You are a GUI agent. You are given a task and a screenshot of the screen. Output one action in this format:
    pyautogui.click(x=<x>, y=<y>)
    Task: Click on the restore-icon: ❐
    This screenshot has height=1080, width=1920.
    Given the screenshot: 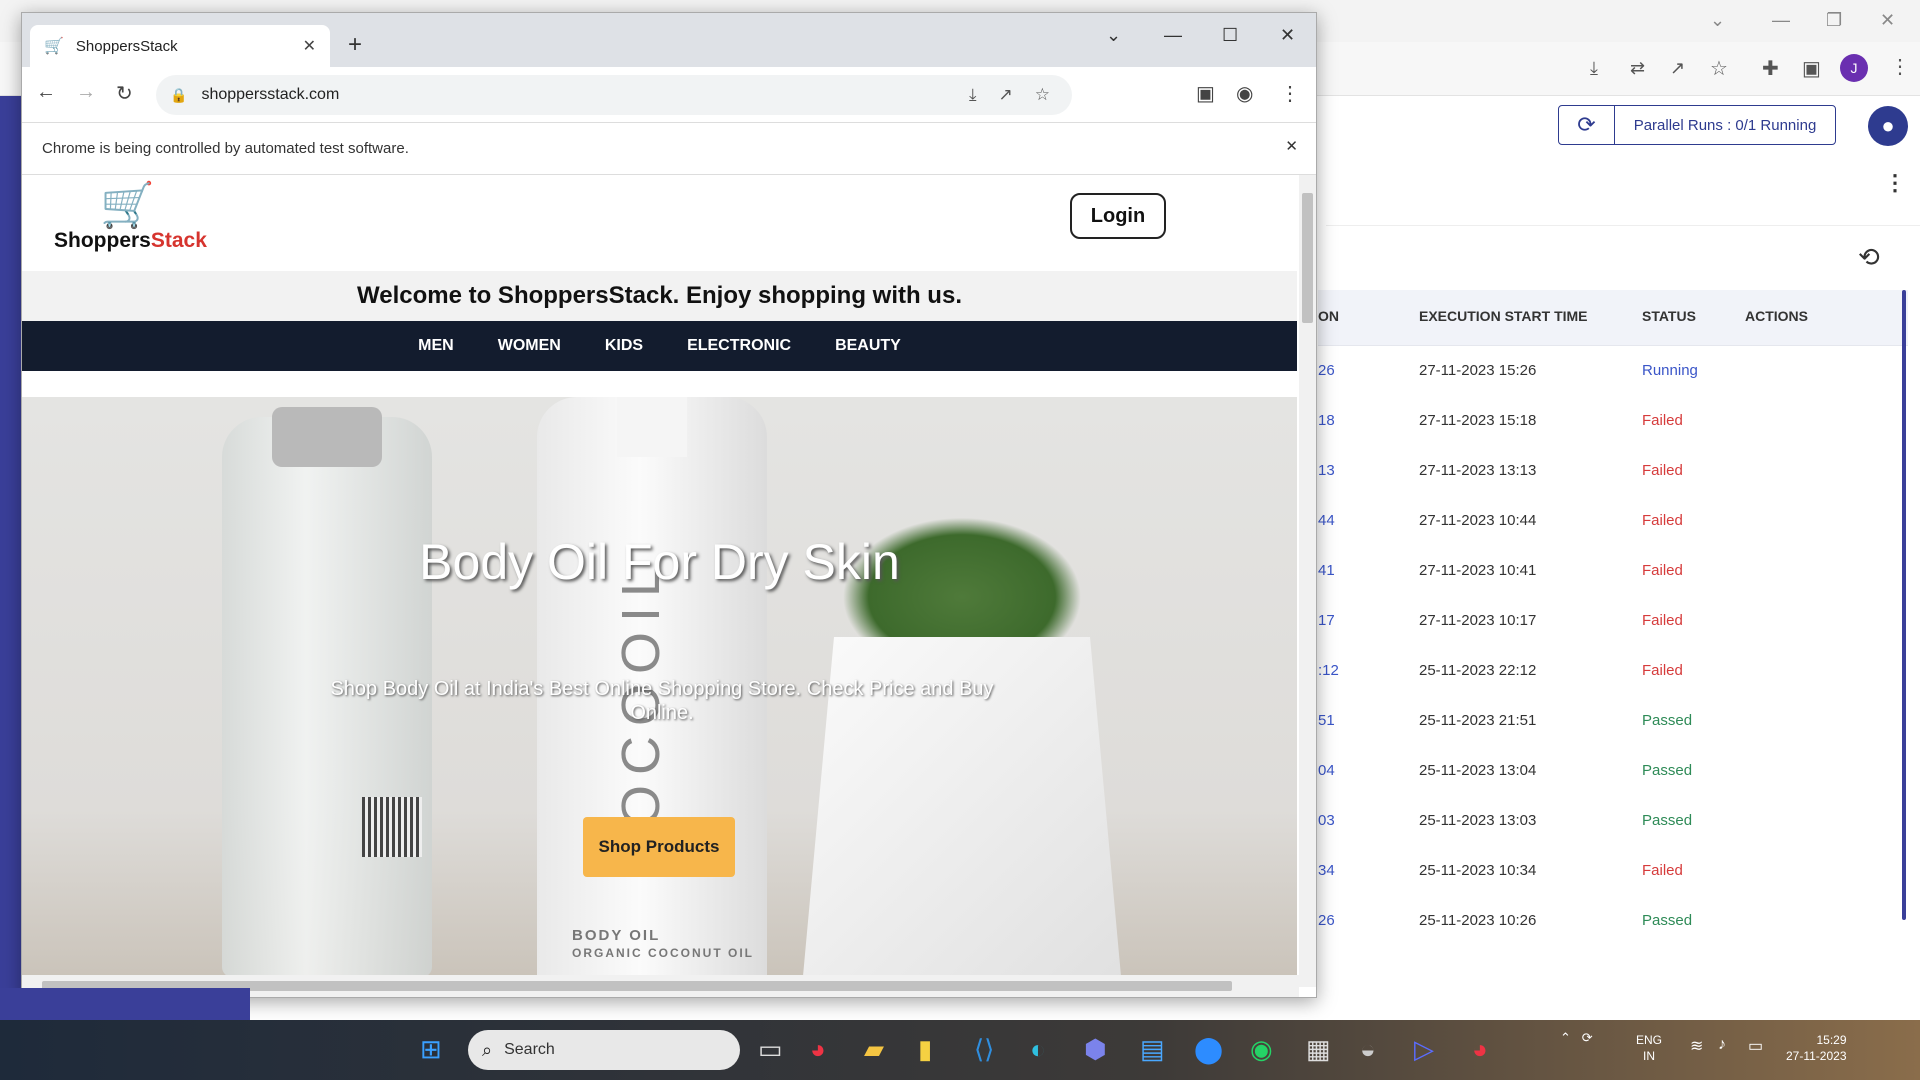 What is the action you would take?
    pyautogui.click(x=1834, y=20)
    